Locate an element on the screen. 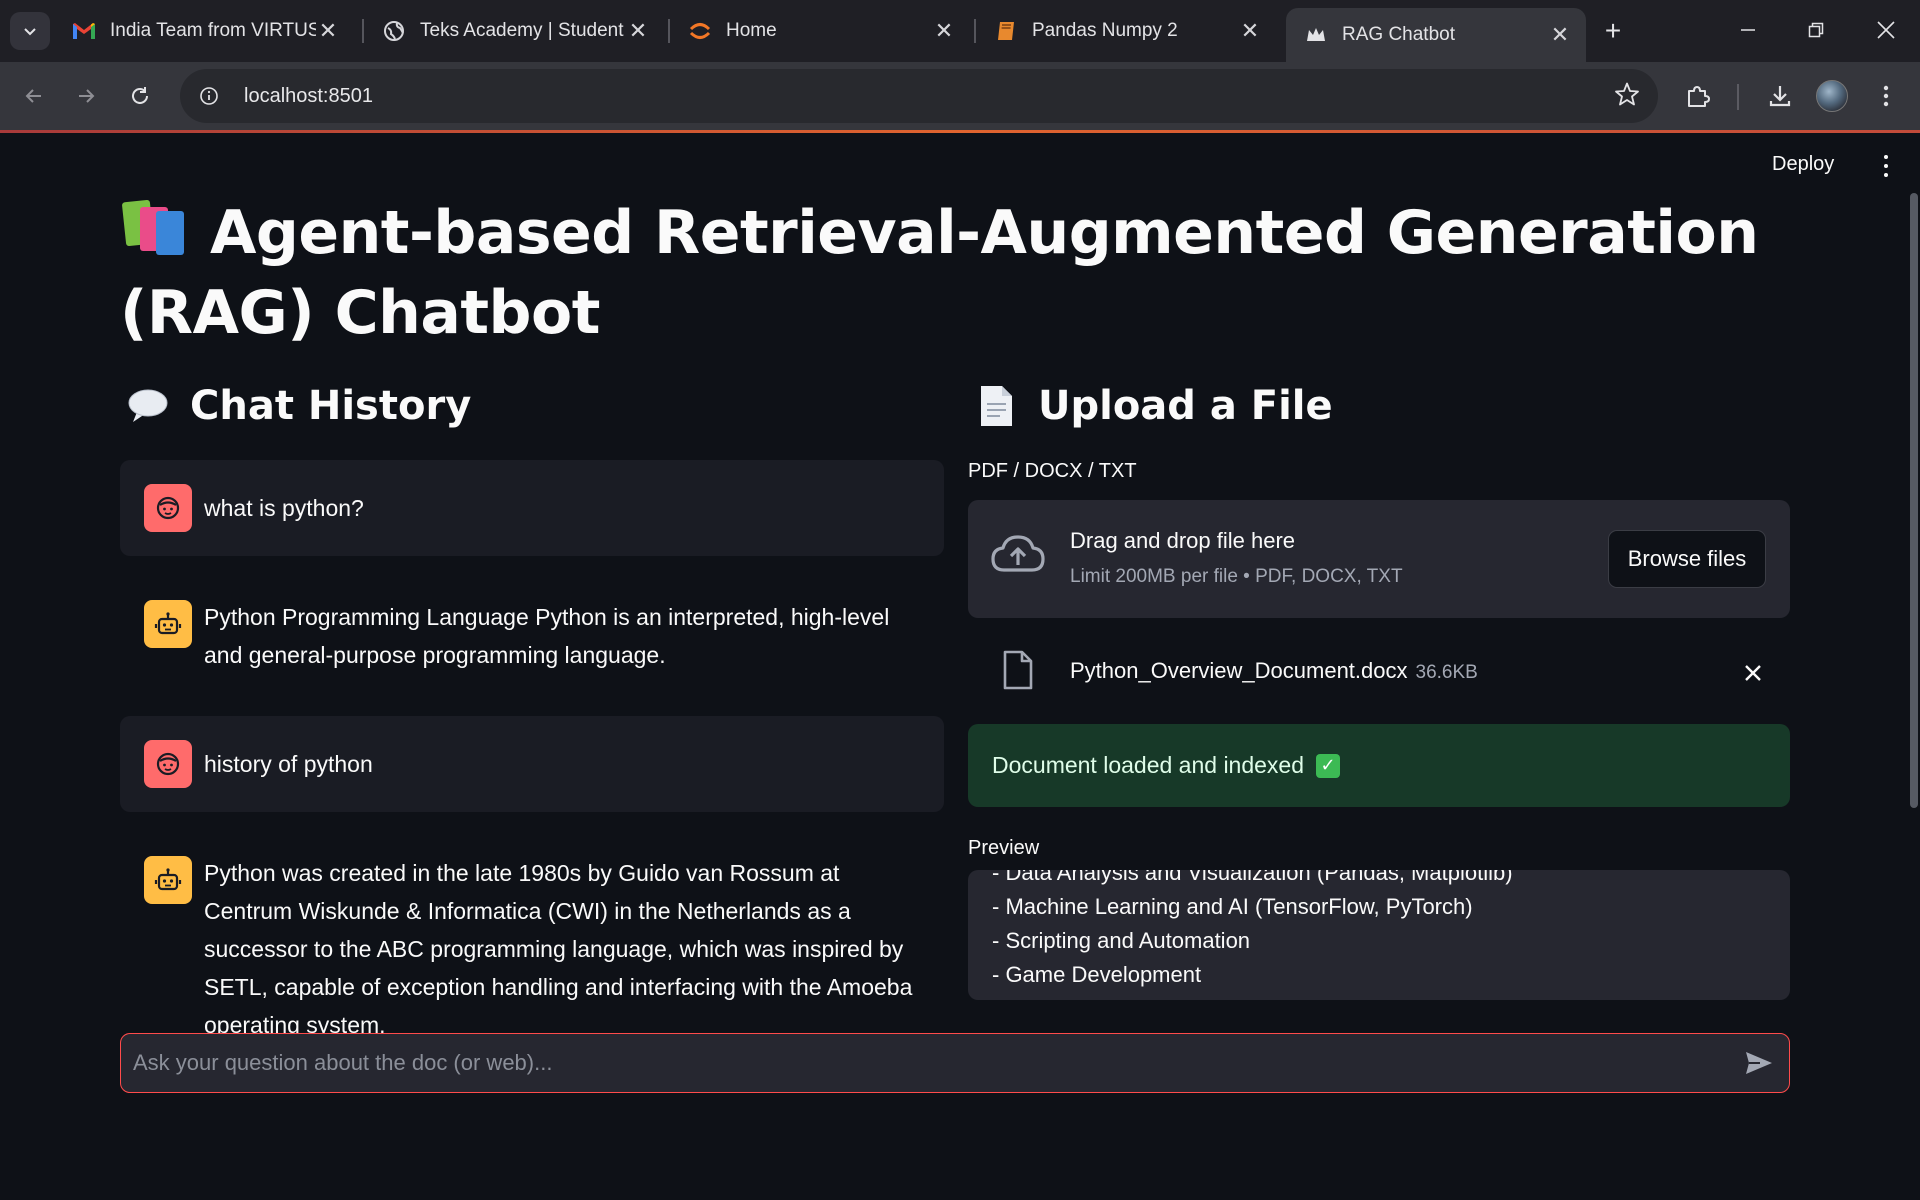 The image size is (1920, 1200). url-text: localhost:8501 is located at coordinates (308, 95).